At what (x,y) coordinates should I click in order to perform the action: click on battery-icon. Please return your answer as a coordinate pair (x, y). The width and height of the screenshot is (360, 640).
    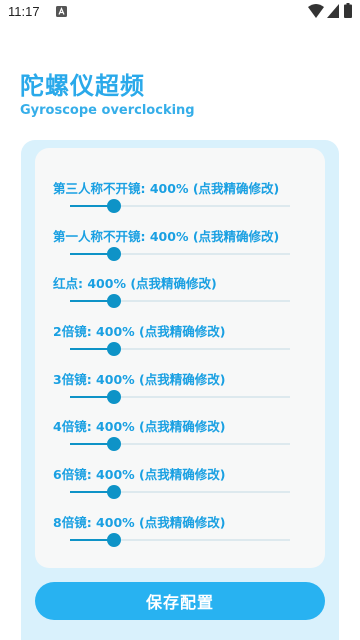
    Looking at the image, I should click on (348, 10).